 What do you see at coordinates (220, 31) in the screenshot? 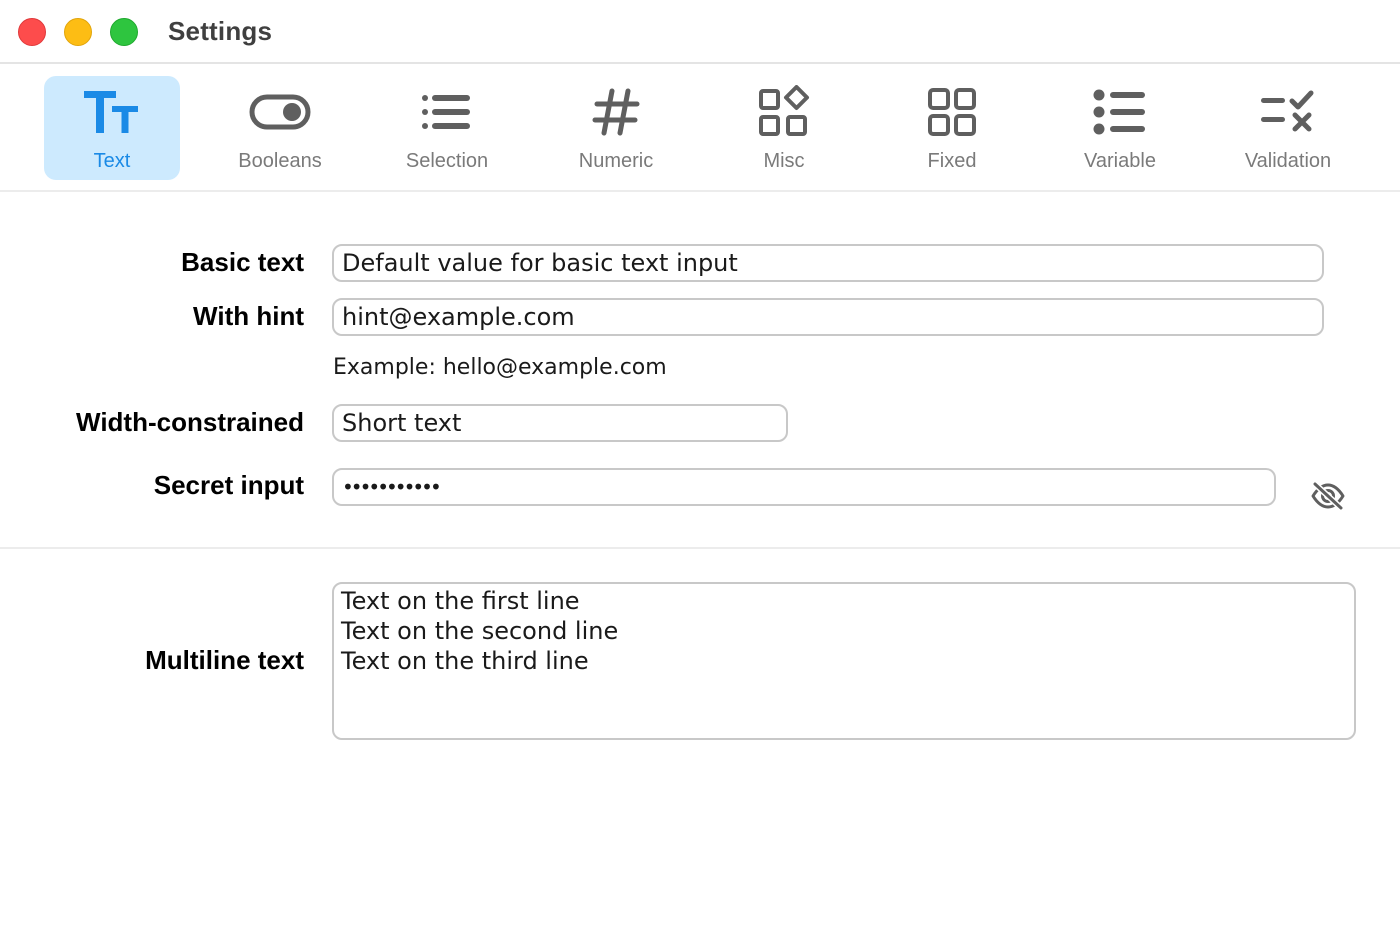
I see `window-title: Settings` at bounding box center [220, 31].